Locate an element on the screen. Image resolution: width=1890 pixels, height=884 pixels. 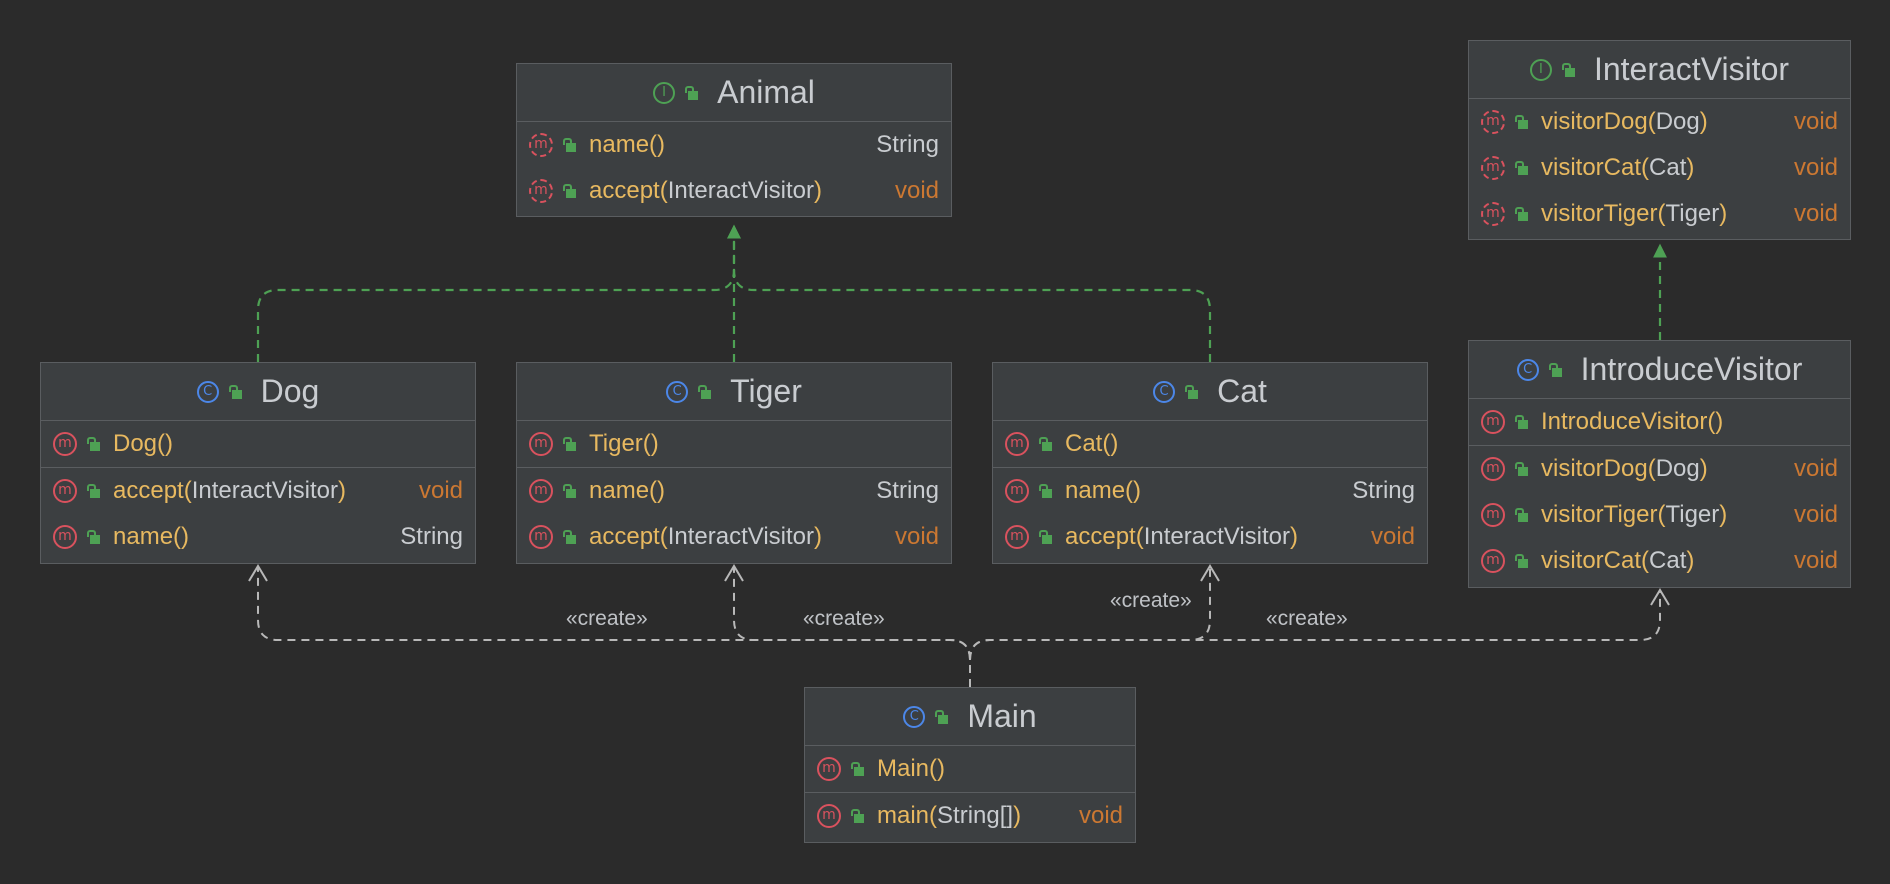
method-name: visitorTiger is located at coordinates (1599, 514).